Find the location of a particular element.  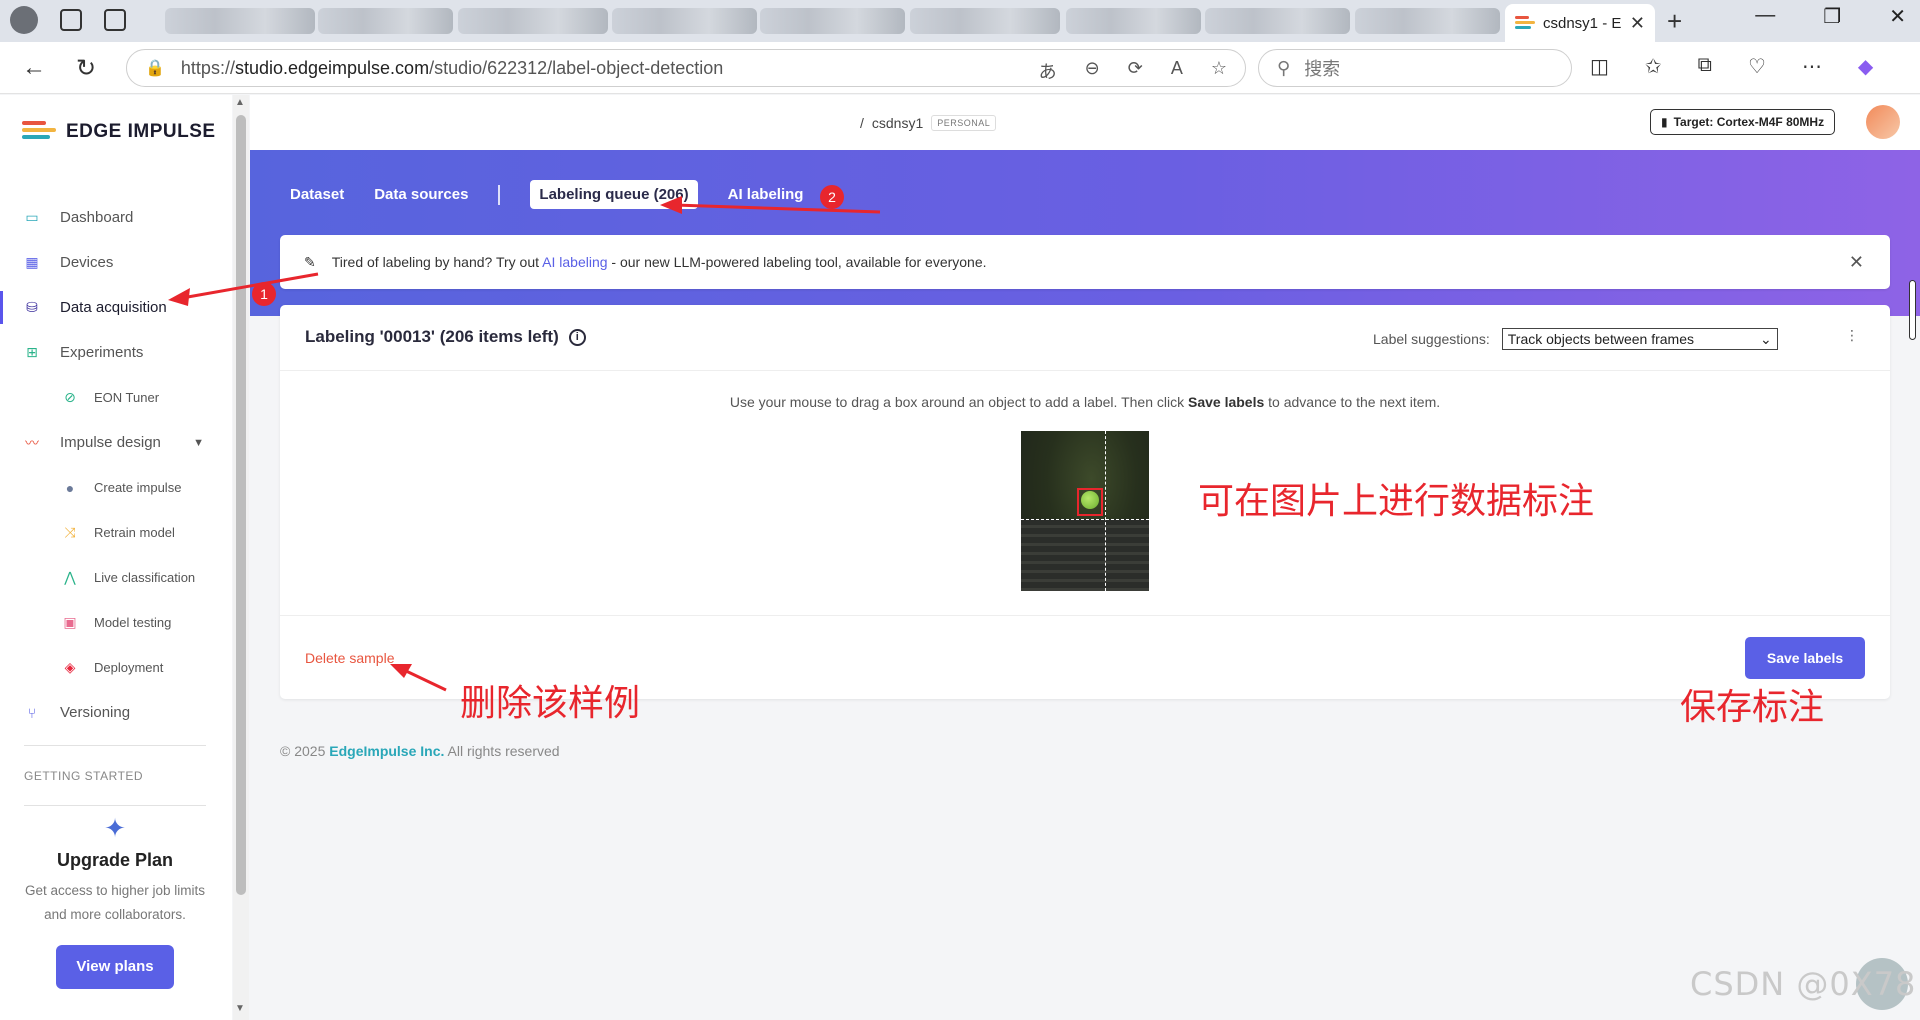

ai-labeling-link: AI labeling is located at coordinates (574, 262).